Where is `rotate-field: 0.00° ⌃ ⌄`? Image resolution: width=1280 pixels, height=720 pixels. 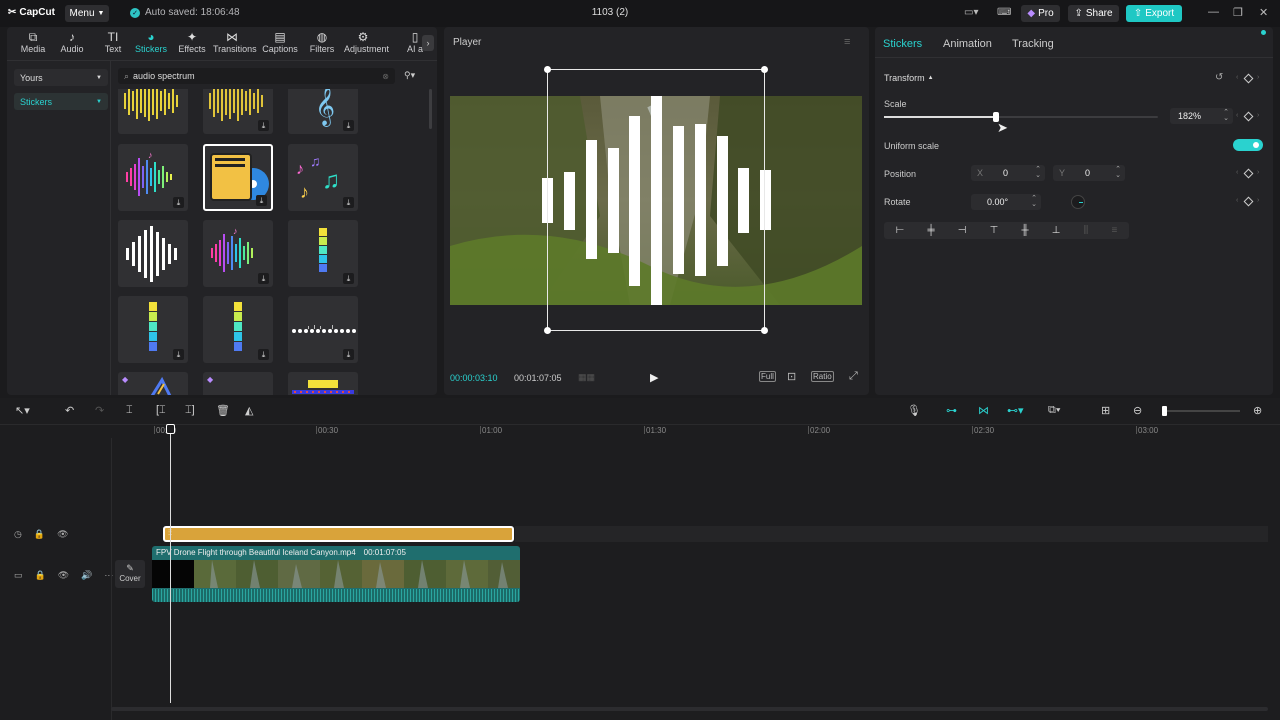 rotate-field: 0.00° ⌃ ⌄ is located at coordinates (1006, 202).